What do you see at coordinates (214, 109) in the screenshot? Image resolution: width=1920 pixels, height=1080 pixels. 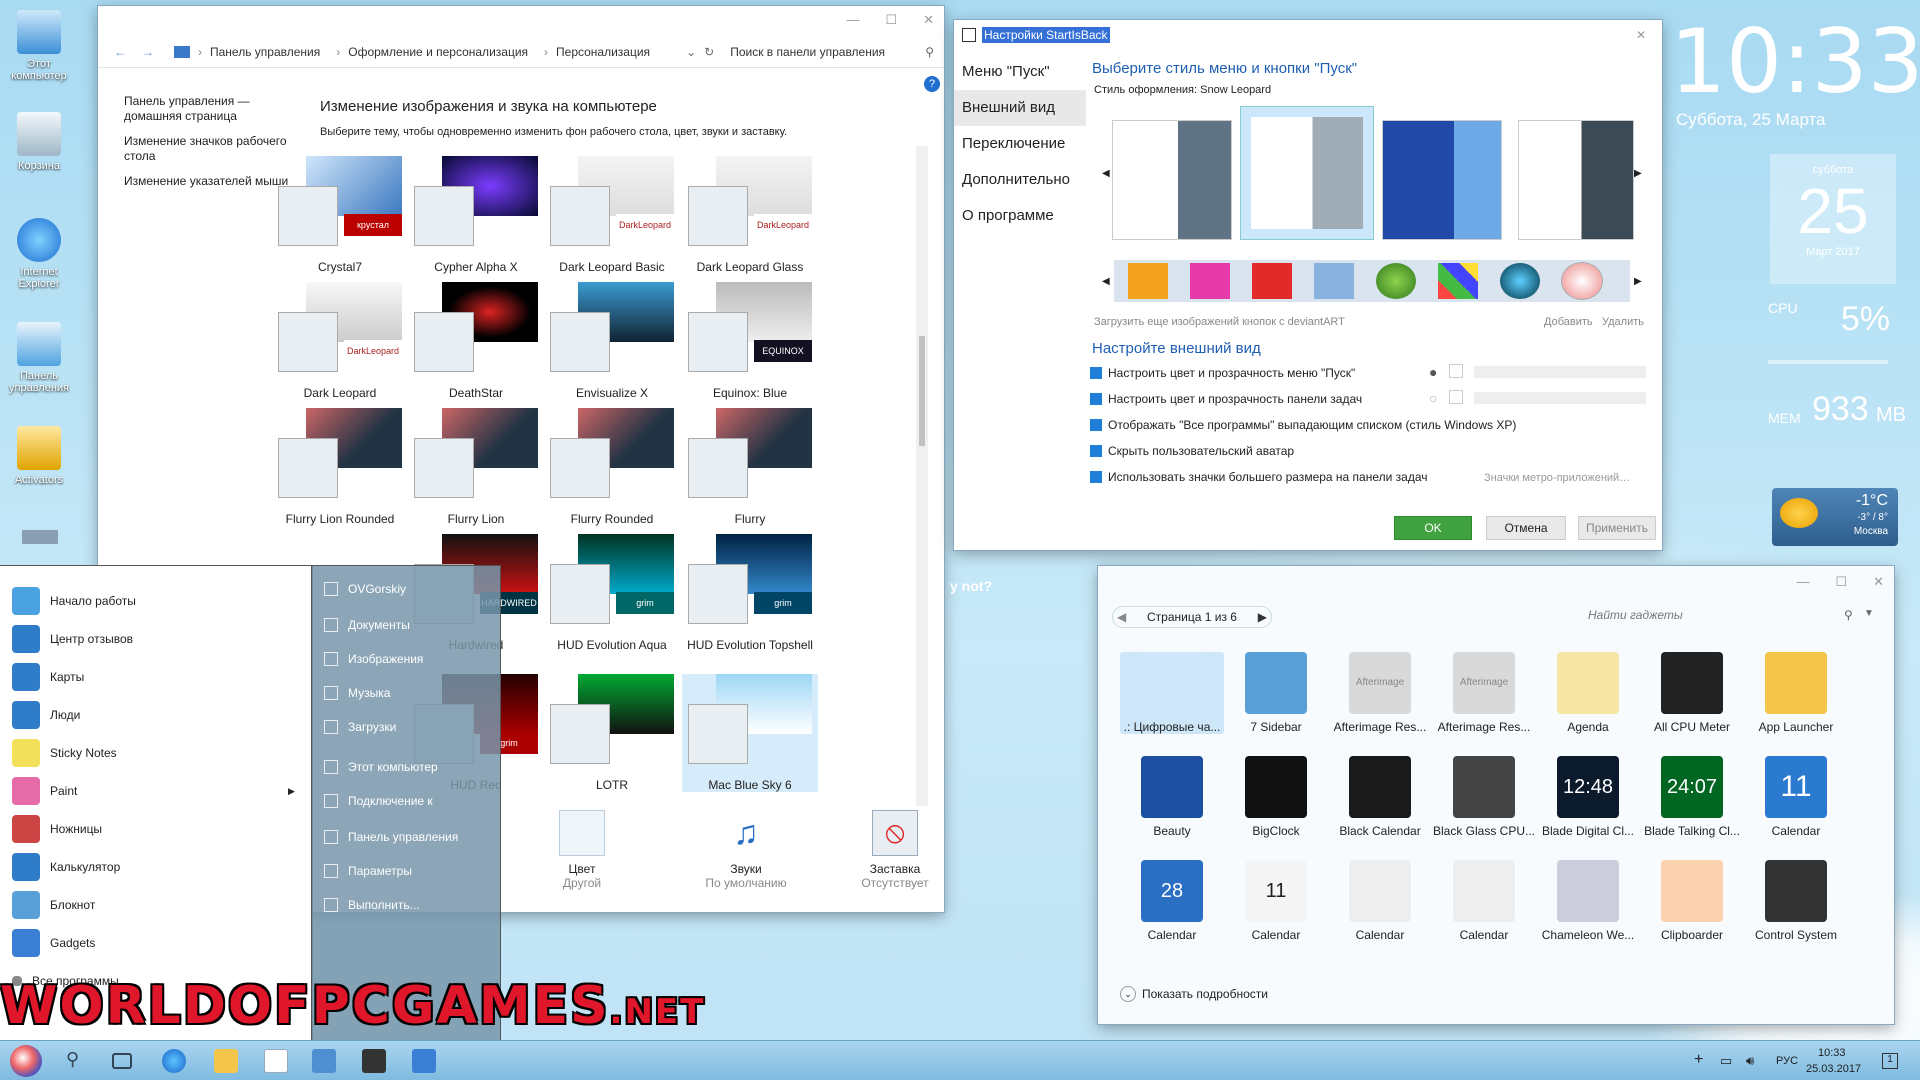 I see `nav-home: Панель управления — домашняя страница` at bounding box center [214, 109].